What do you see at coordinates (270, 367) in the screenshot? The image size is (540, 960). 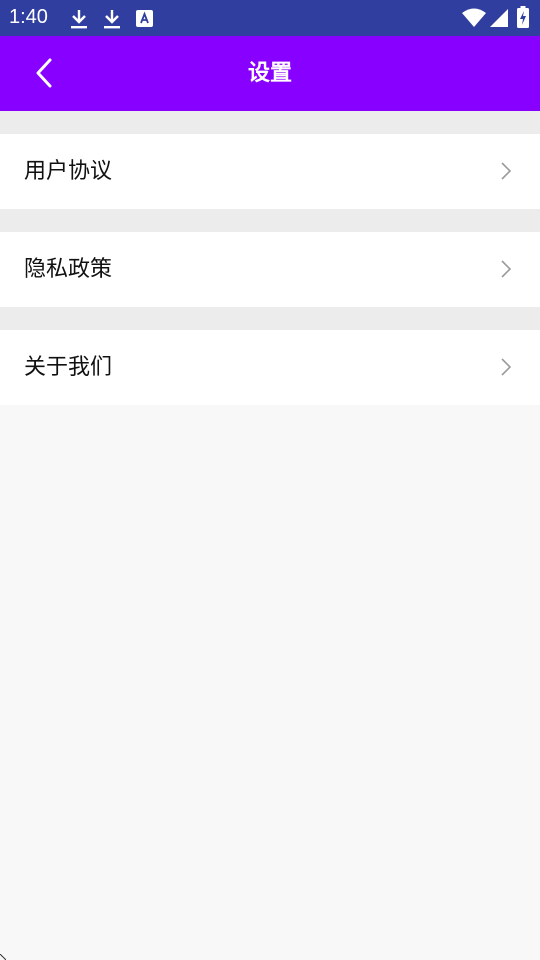 I see `menu-item-about-us: 关于我们` at bounding box center [270, 367].